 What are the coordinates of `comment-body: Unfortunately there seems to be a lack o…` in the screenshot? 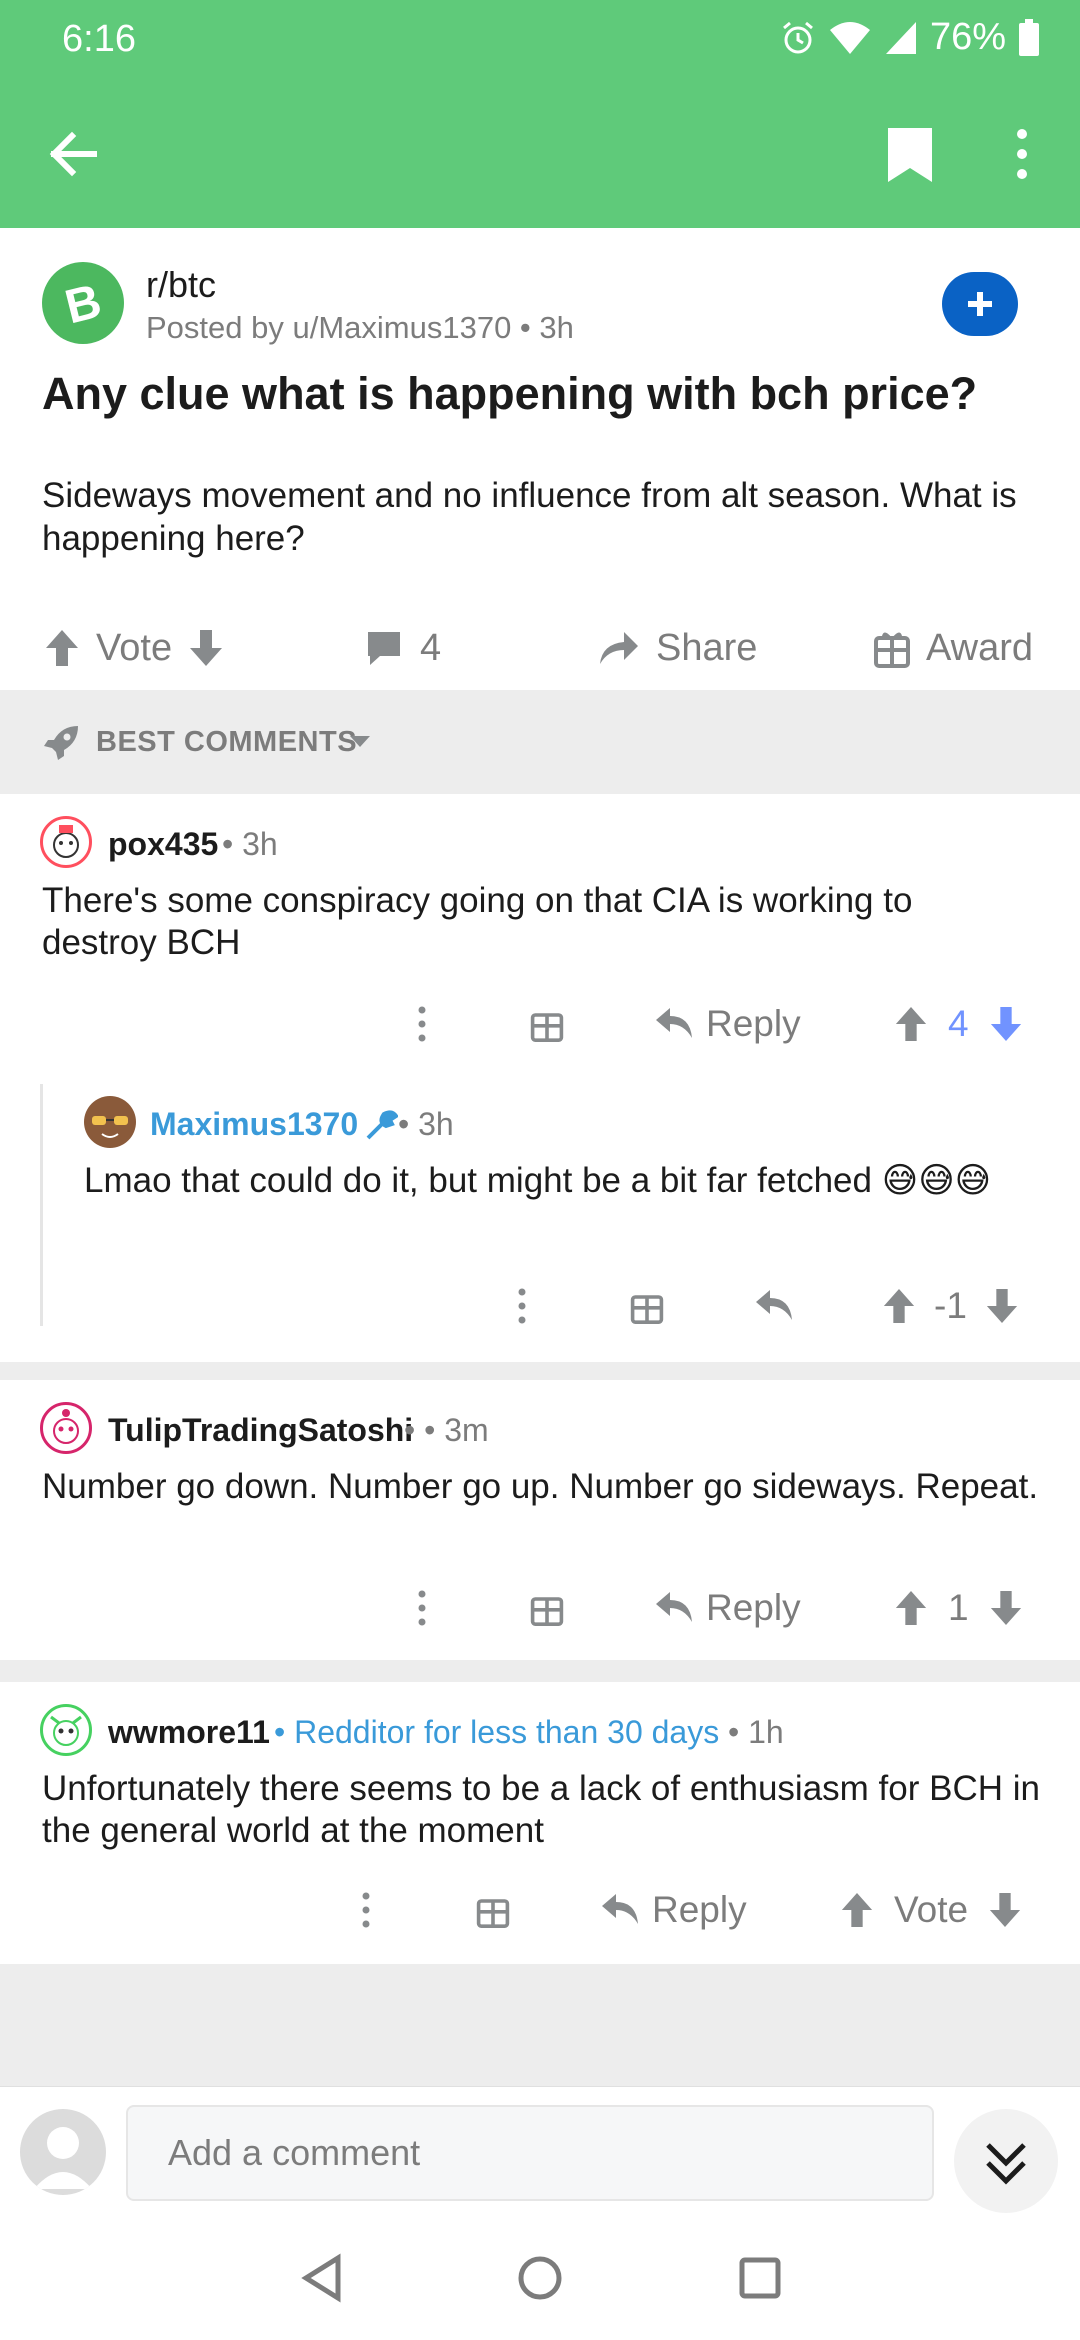 It's located at (541, 1809).